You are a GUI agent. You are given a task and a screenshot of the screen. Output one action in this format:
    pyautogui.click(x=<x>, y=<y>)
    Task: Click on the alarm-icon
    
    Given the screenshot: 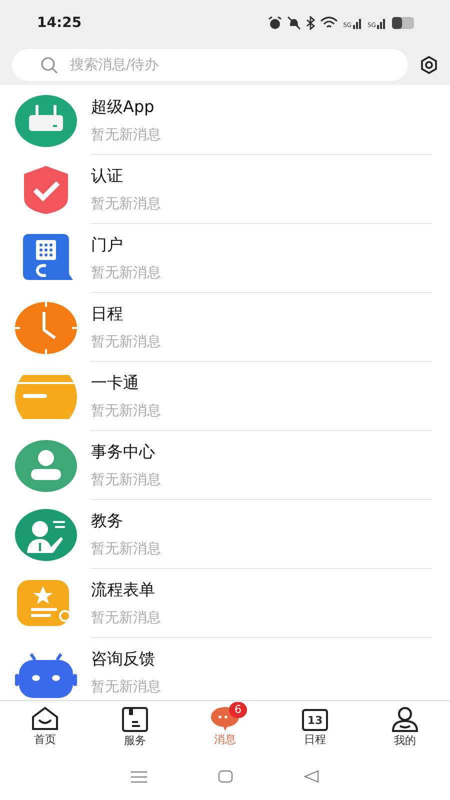 What is the action you would take?
    pyautogui.click(x=275, y=23)
    